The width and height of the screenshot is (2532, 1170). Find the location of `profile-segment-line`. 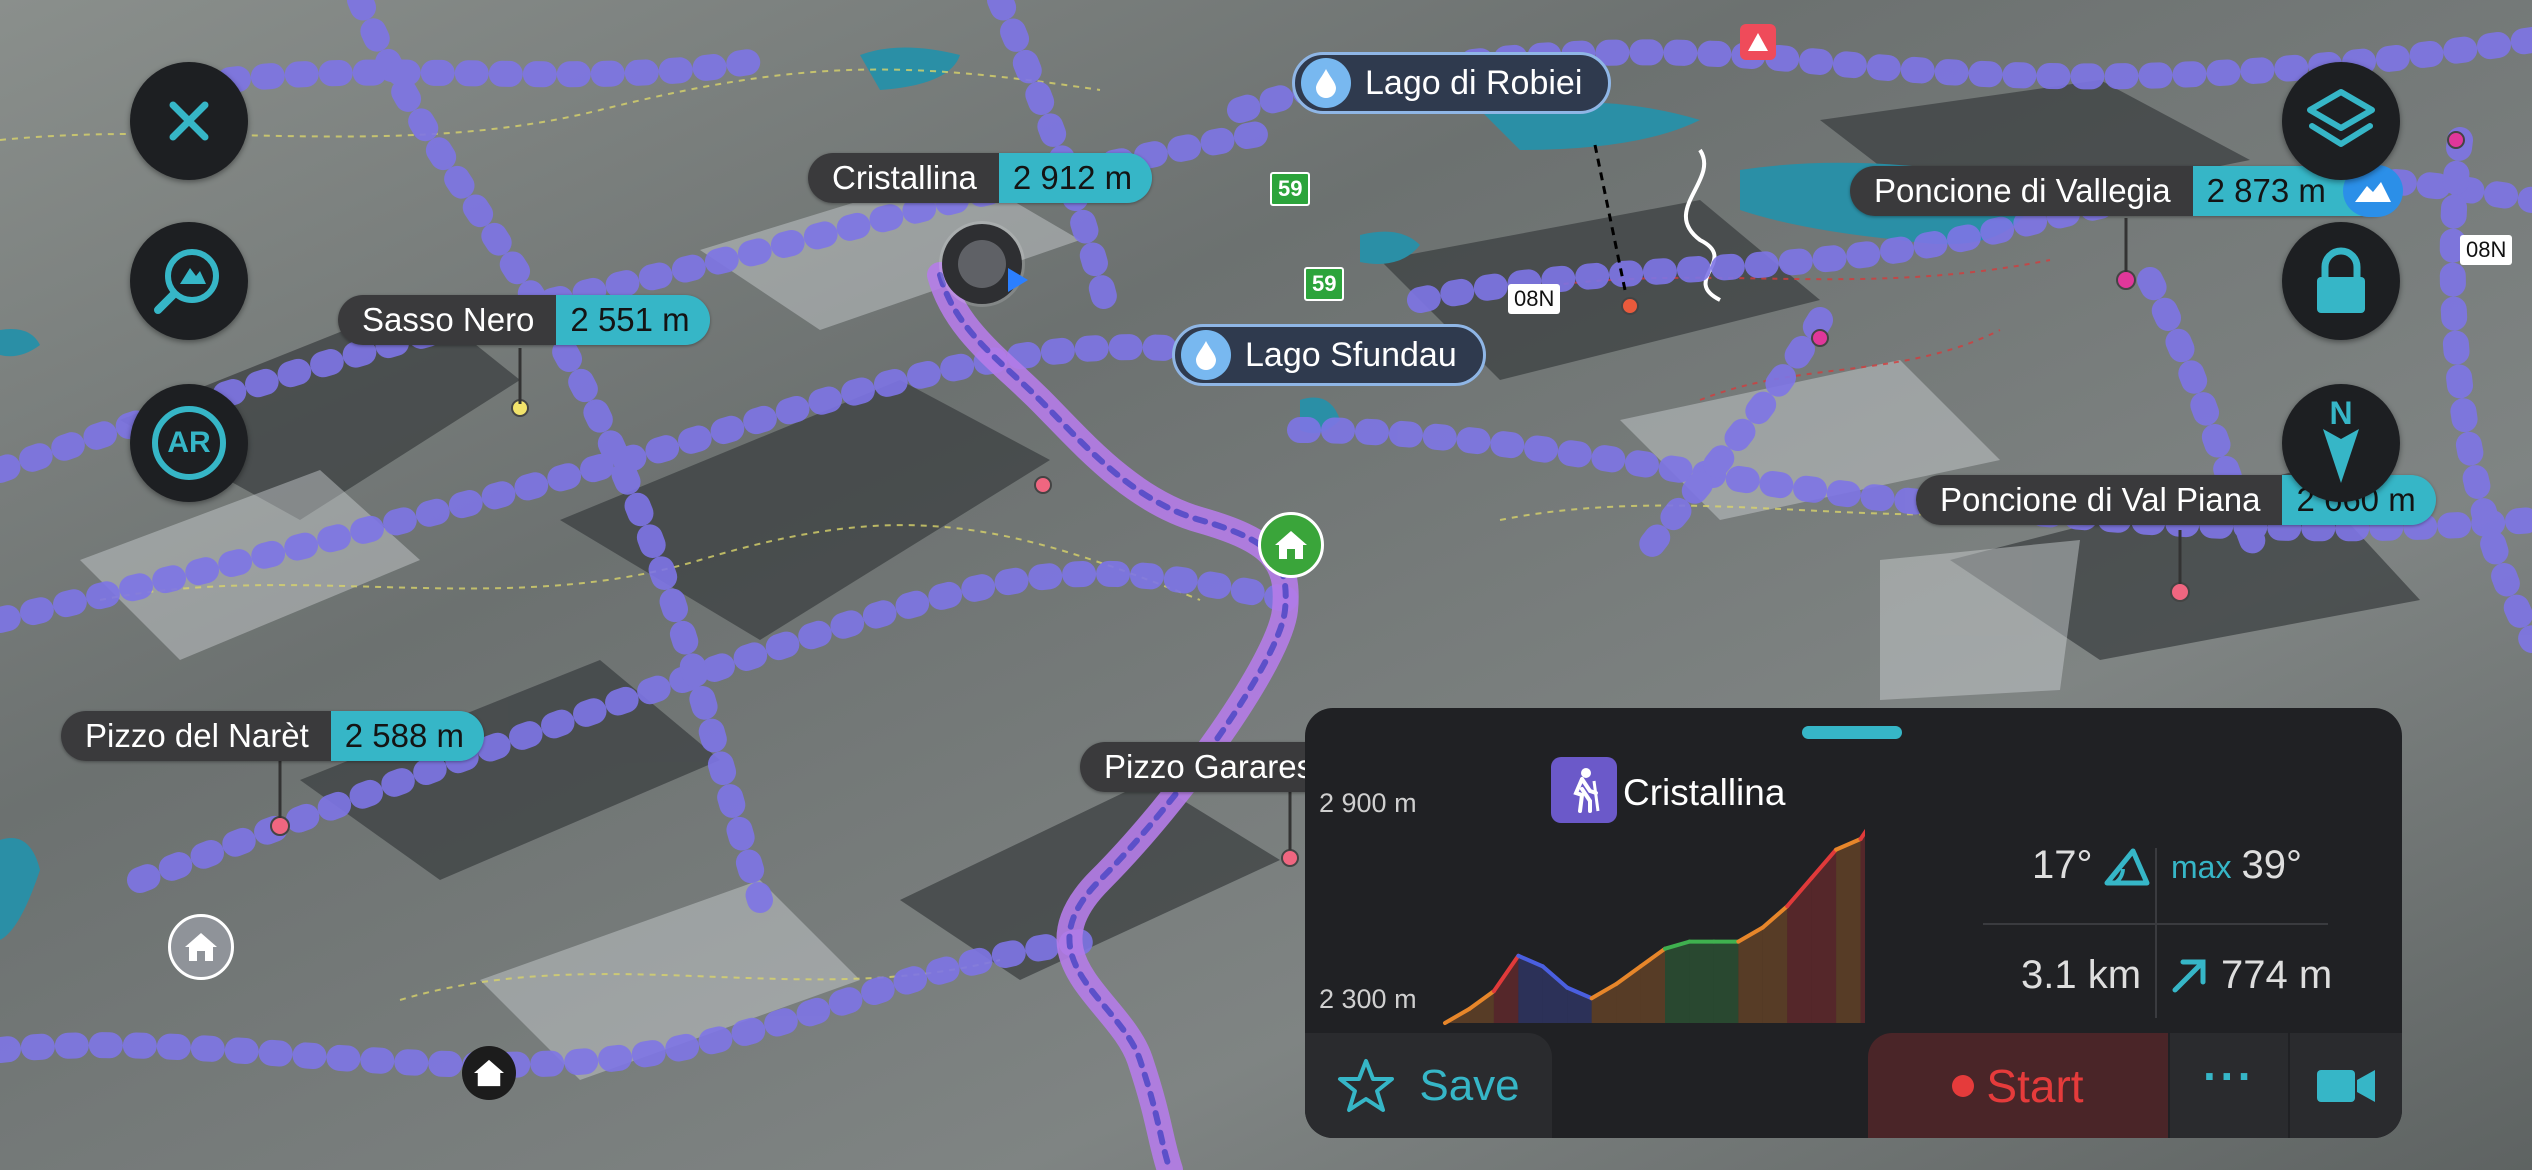

profile-segment-line is located at coordinates (1861, 834).